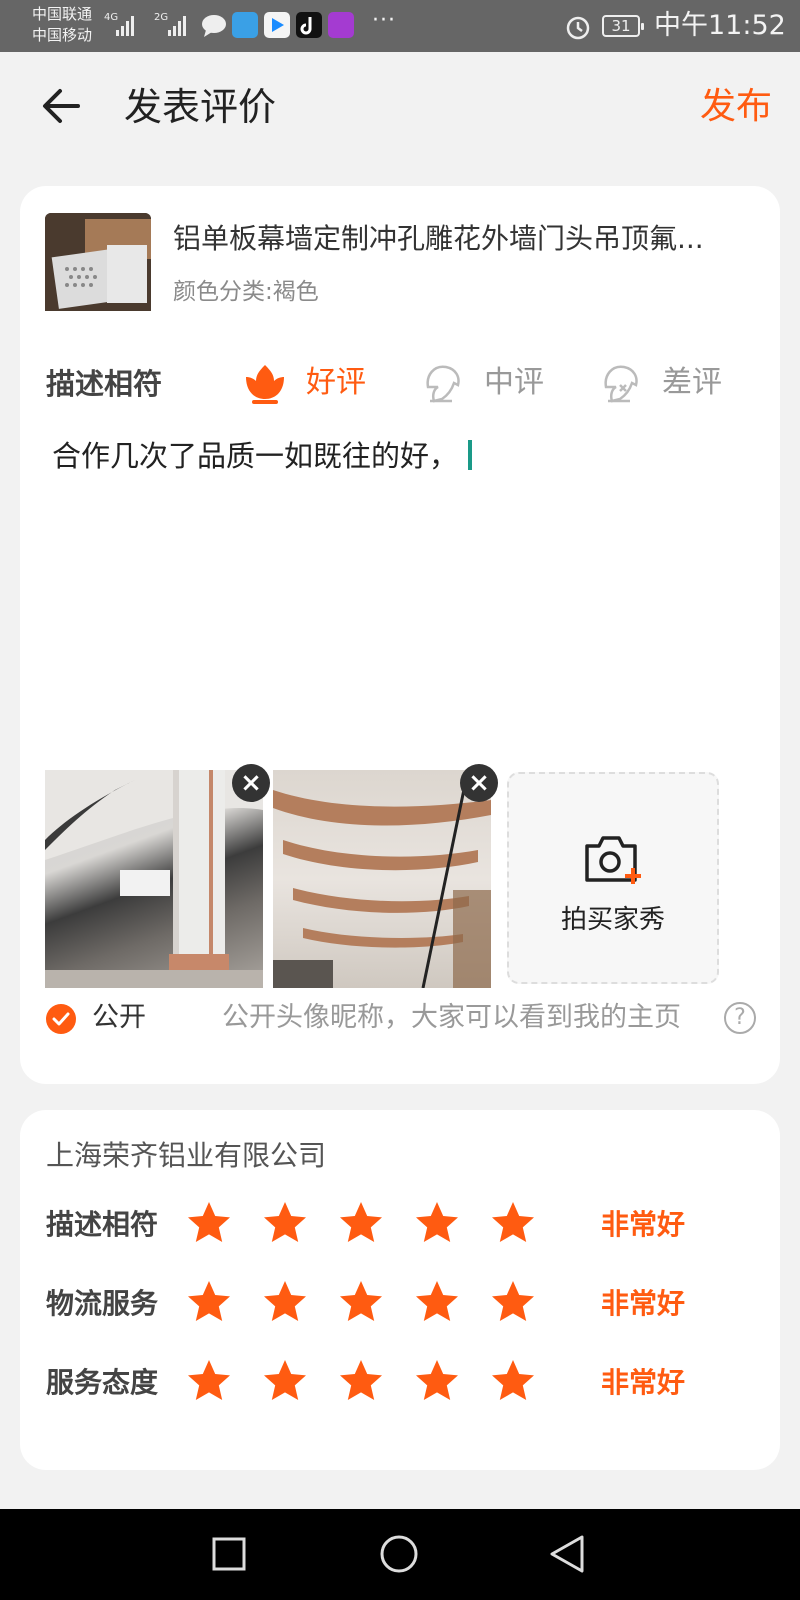 Image resolution: width=800 pixels, height=1600 pixels. I want to click on delete-photo-1-icon: ×, so click(251, 783).